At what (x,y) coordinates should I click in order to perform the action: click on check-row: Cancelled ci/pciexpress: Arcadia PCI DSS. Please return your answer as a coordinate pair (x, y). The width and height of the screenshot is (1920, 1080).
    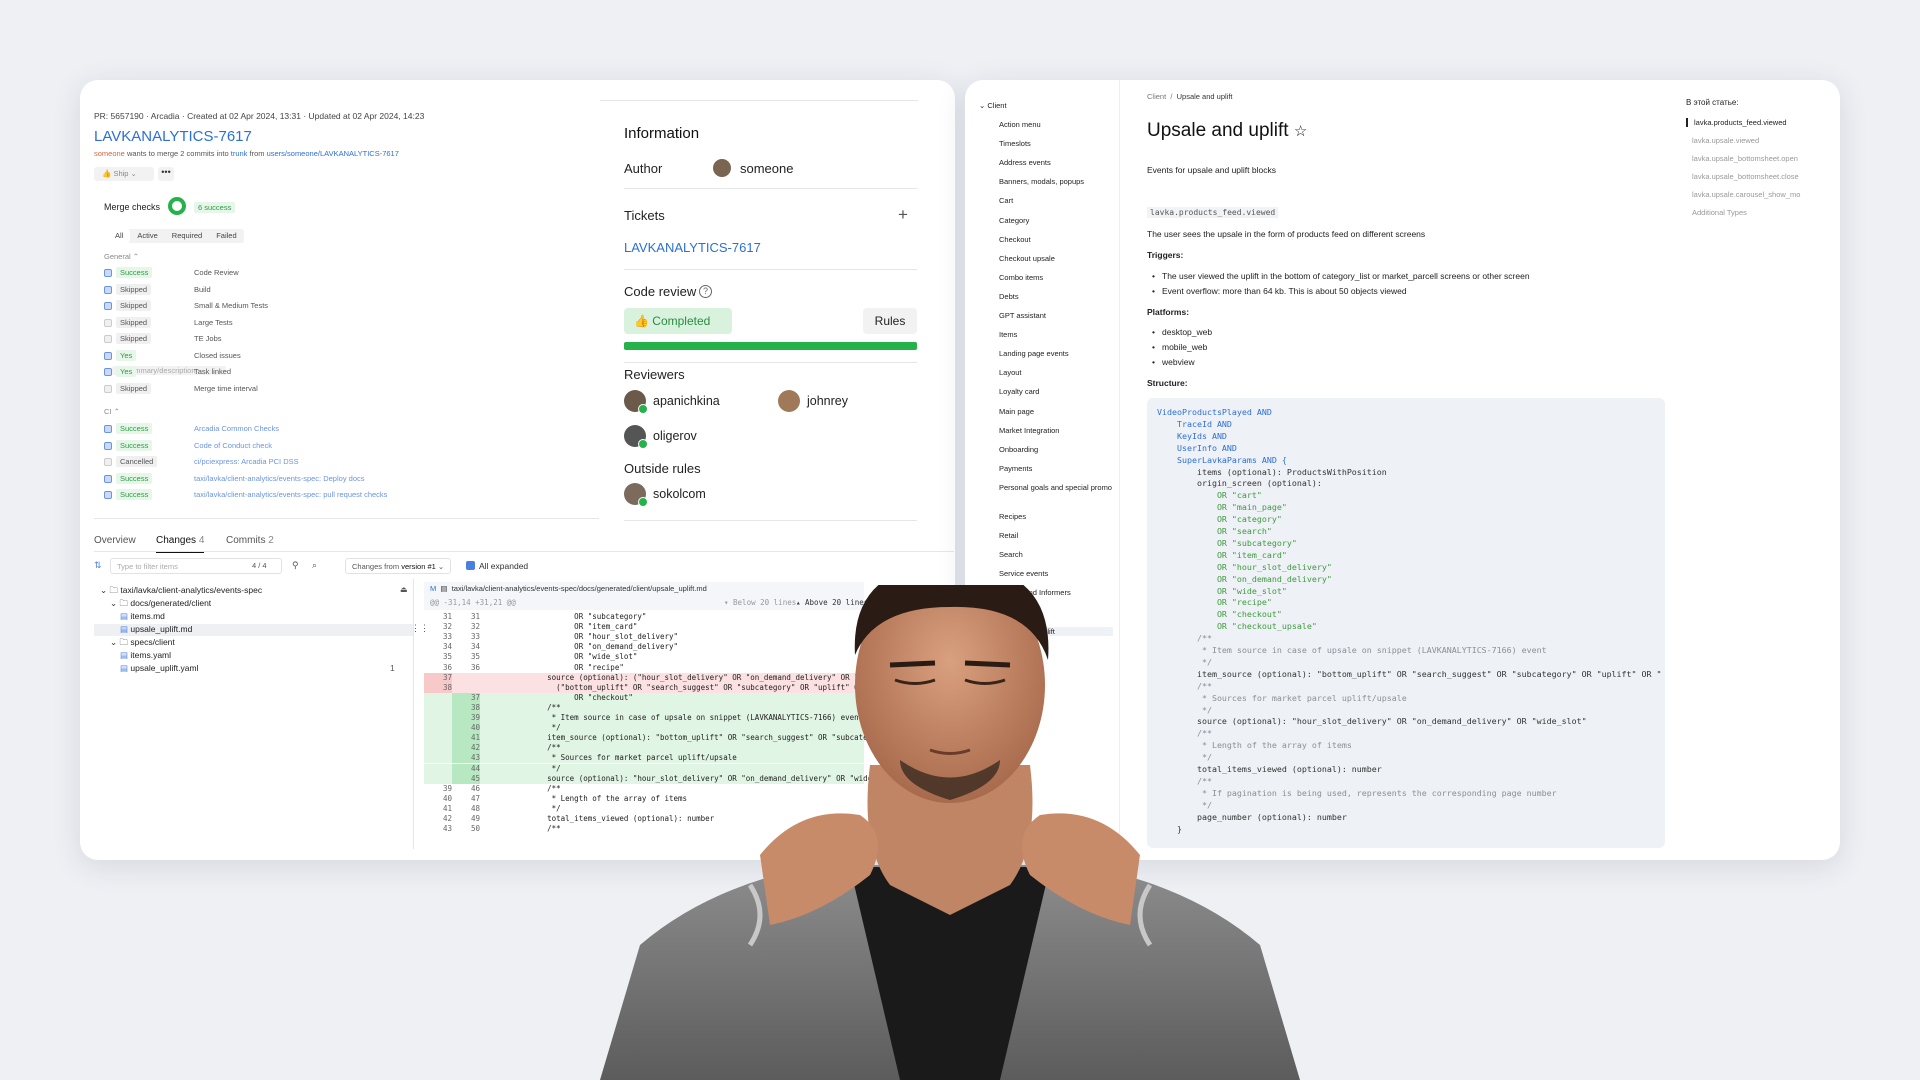
    Looking at the image, I should click on (314, 462).